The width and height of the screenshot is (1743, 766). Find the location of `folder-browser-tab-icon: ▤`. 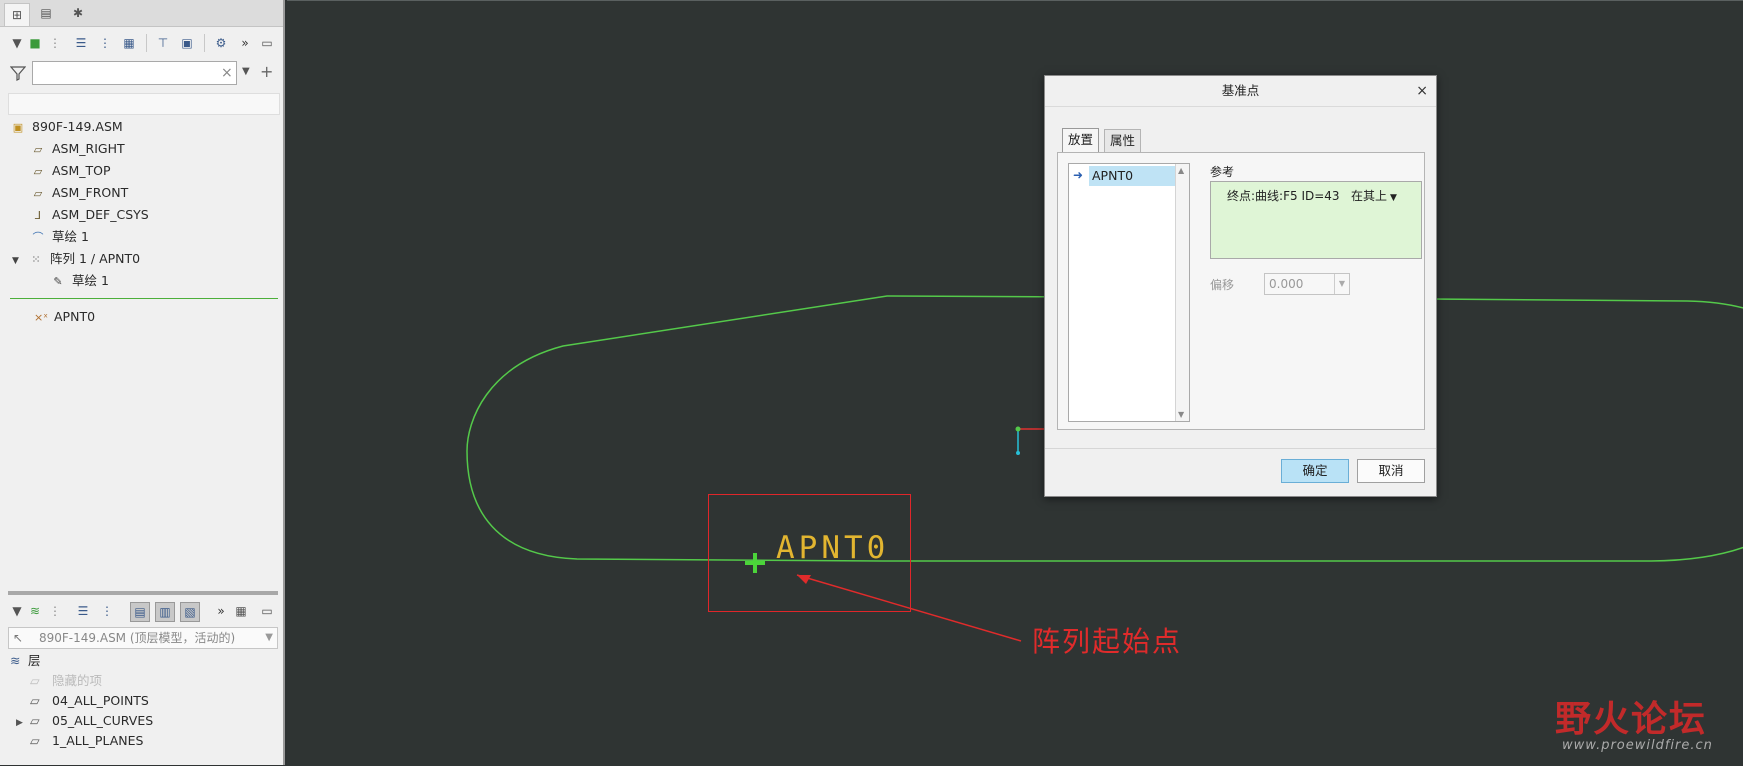

folder-browser-tab-icon: ▤ is located at coordinates (46, 13).